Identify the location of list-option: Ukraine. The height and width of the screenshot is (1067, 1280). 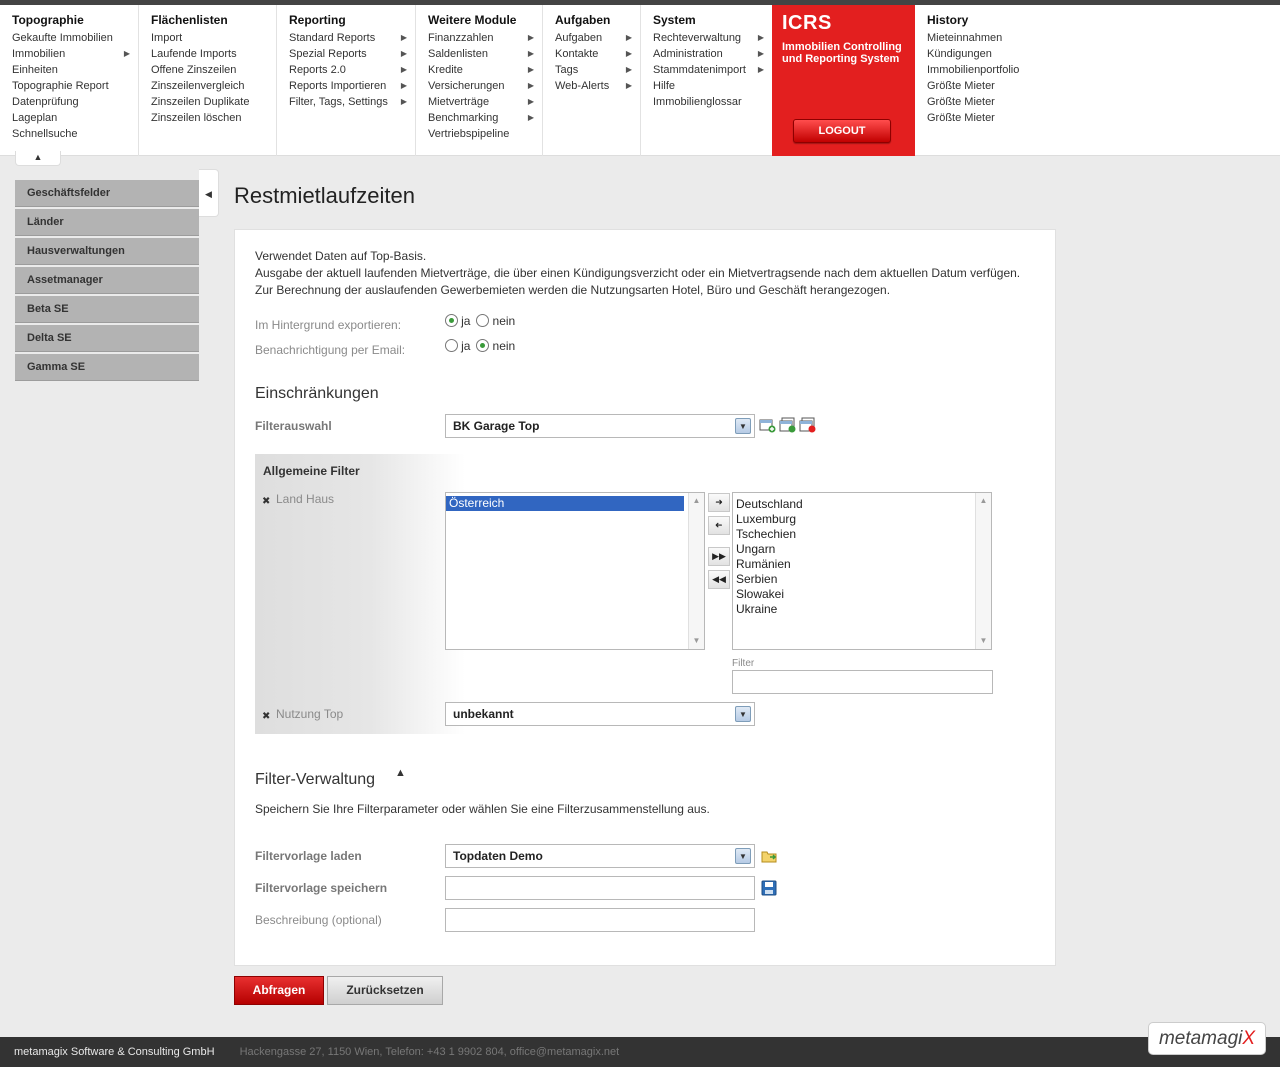
(852, 609).